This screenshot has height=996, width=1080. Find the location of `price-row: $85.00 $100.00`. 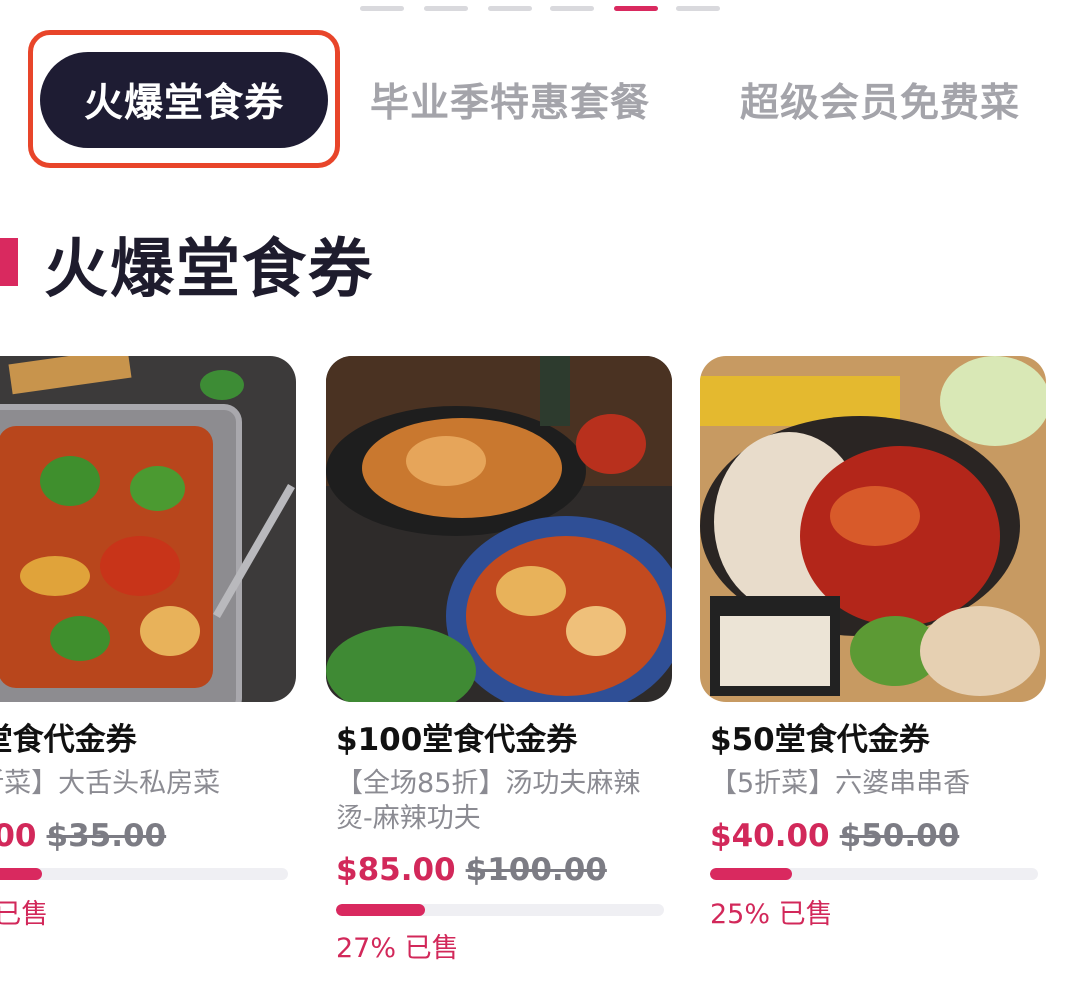

price-row: $85.00 $100.00 is located at coordinates (471, 870).